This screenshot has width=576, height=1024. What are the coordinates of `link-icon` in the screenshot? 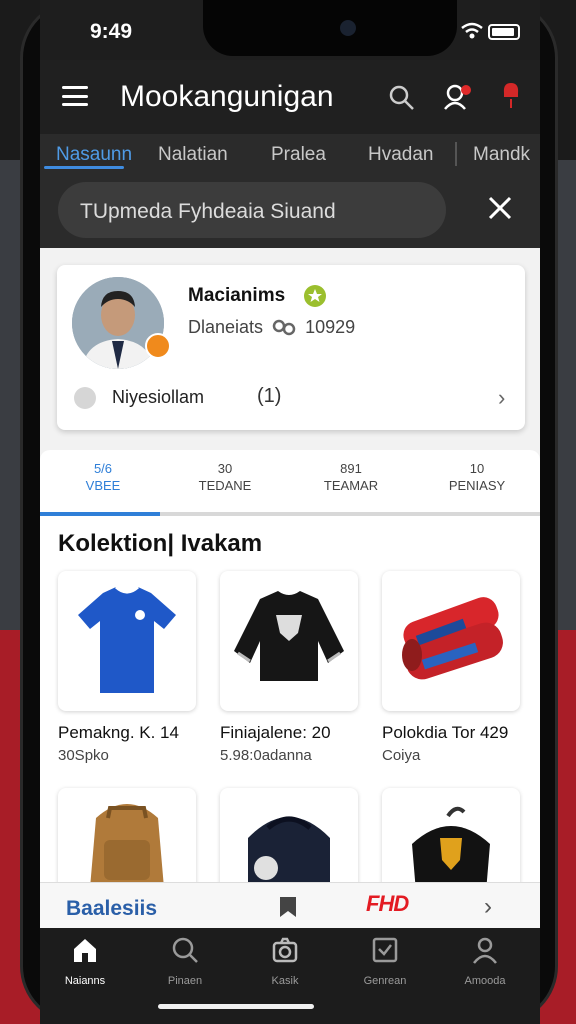 It's located at (284, 327).